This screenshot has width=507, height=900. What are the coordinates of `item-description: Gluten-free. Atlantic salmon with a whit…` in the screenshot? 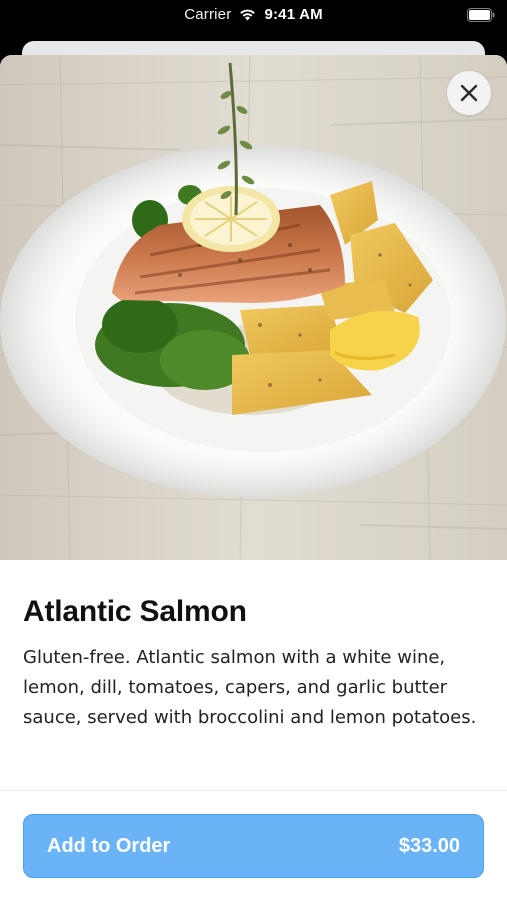 It's located at (250, 687).